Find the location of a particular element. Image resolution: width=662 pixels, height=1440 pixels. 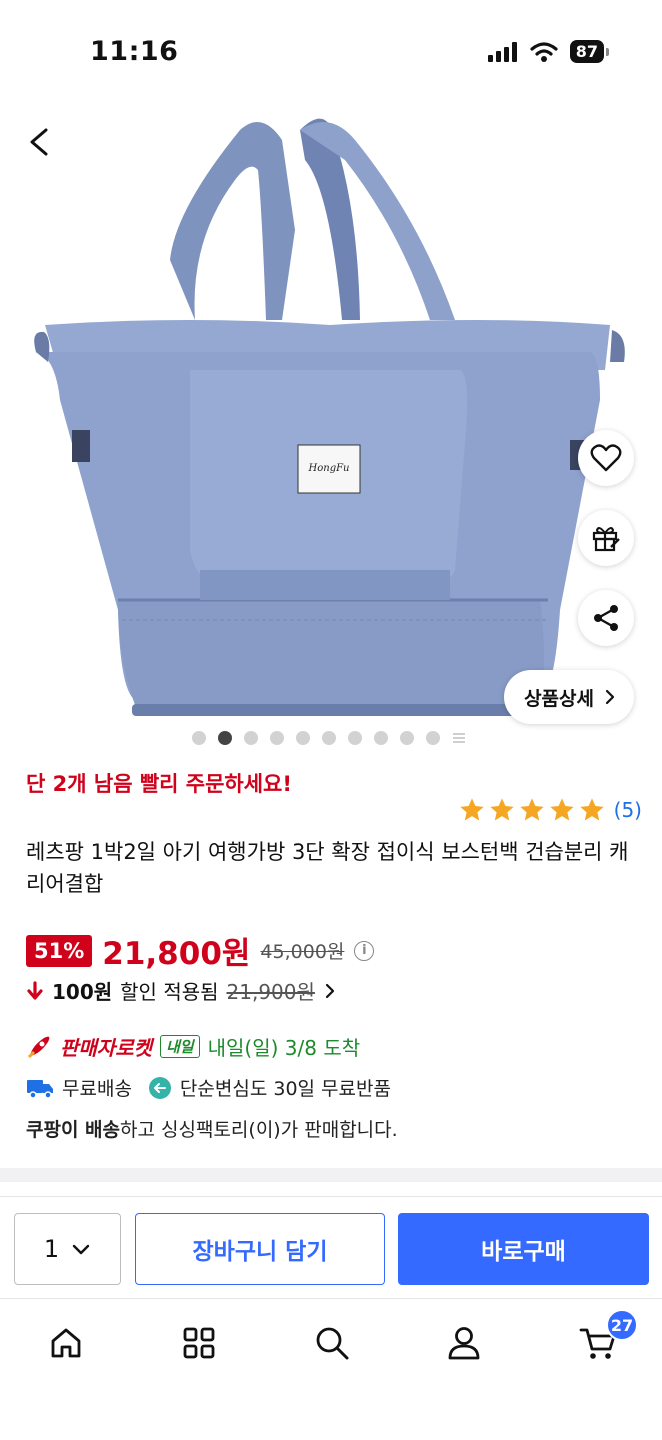

coupon-row: 100원 할인 적용됨 21,900원 is located at coordinates (181, 990).